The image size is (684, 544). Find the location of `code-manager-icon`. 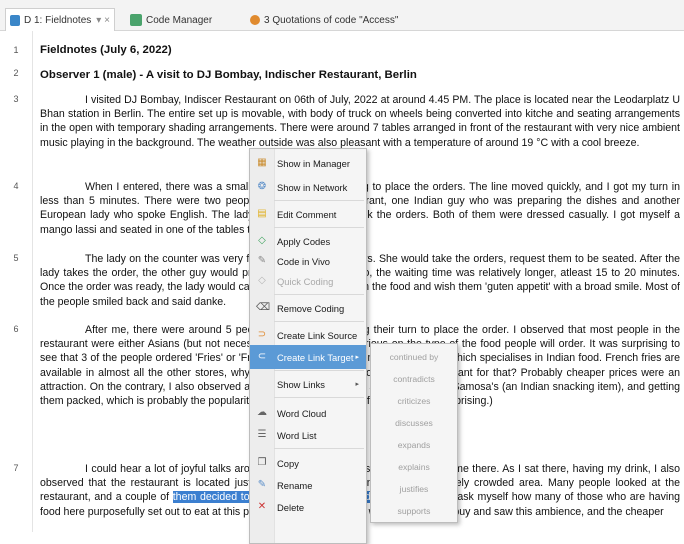

code-manager-icon is located at coordinates (136, 20).